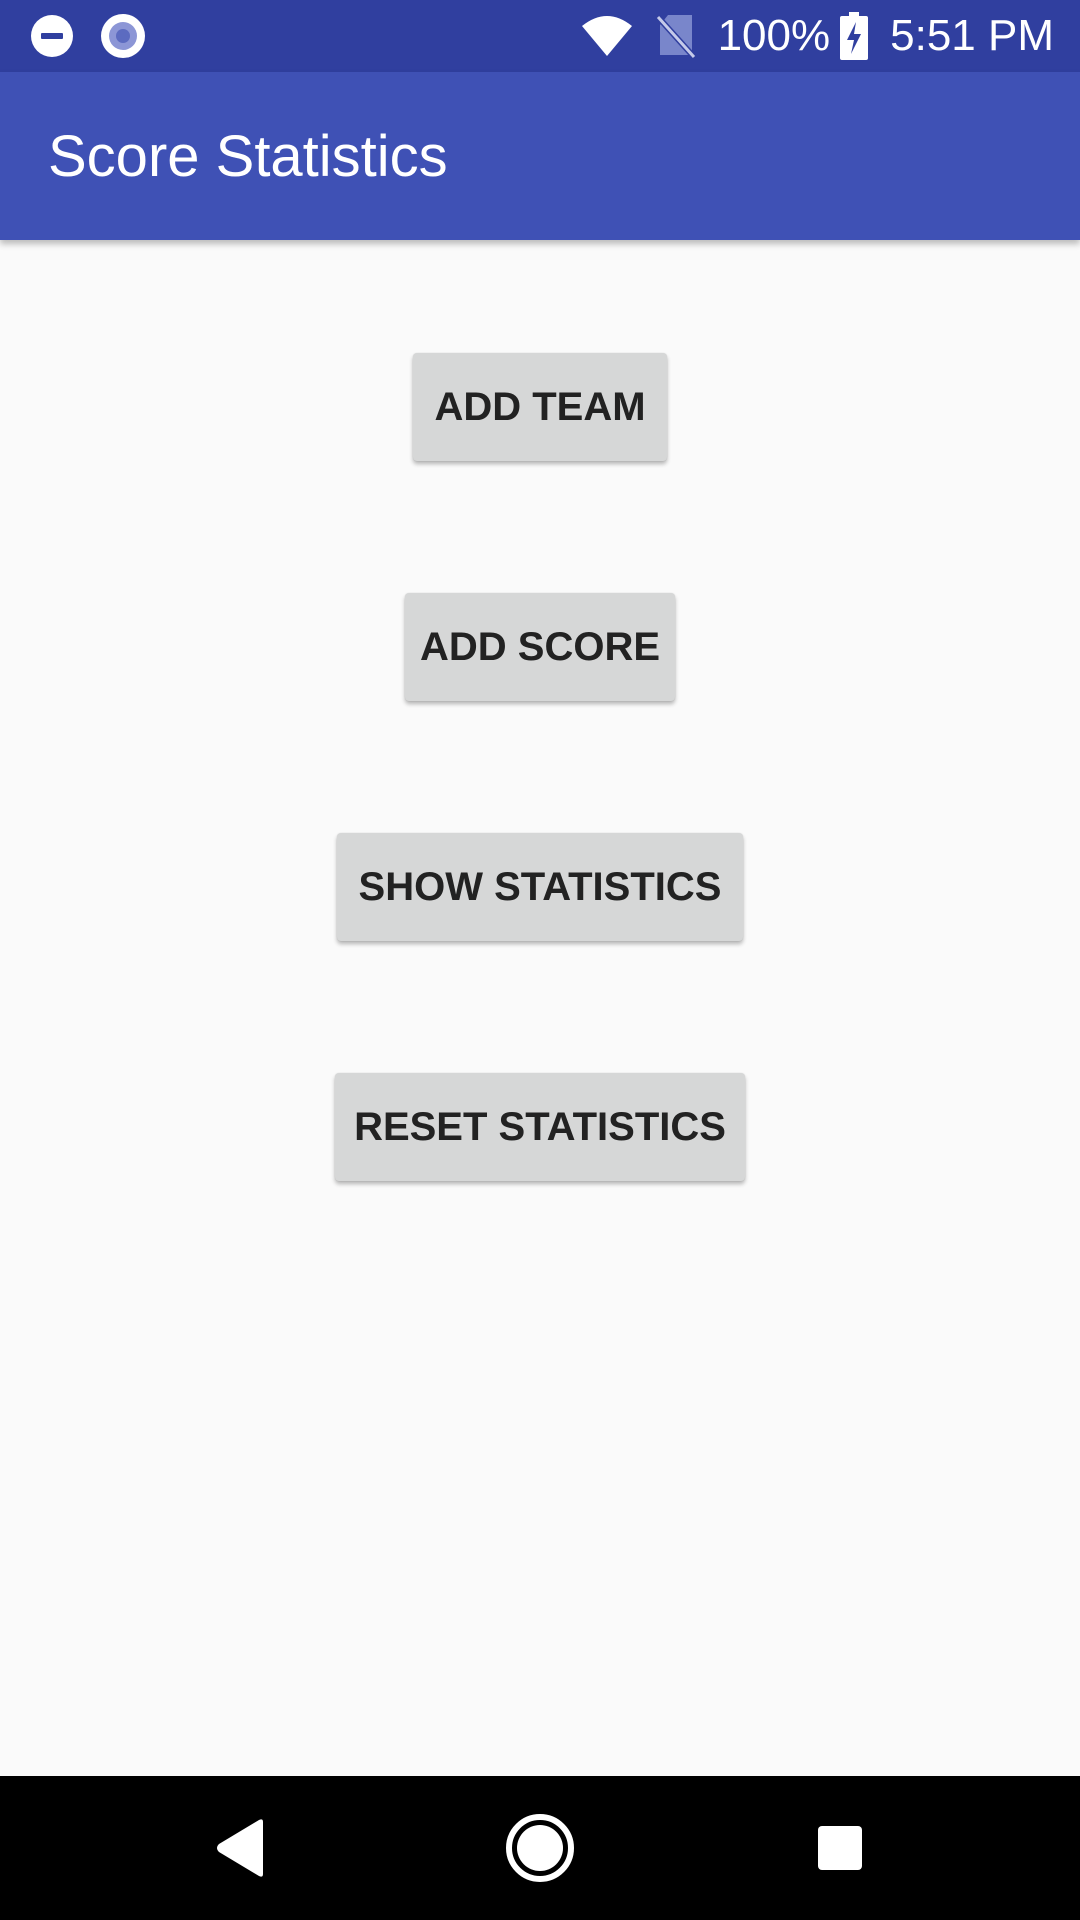 The height and width of the screenshot is (1920, 1080). I want to click on add-score-button: ADD SCORE, so click(540, 647).